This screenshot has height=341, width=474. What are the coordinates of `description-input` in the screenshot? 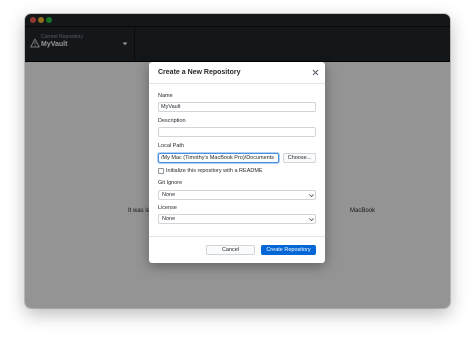 It's located at (237, 132).